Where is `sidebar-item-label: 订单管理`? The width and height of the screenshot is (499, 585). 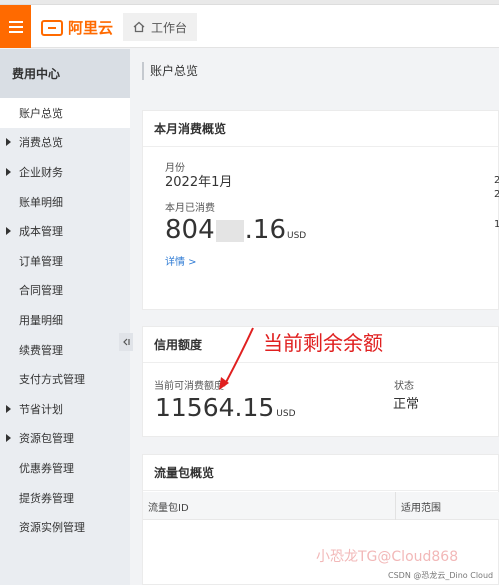
sidebar-item-label: 订单管理 is located at coordinates (41, 261).